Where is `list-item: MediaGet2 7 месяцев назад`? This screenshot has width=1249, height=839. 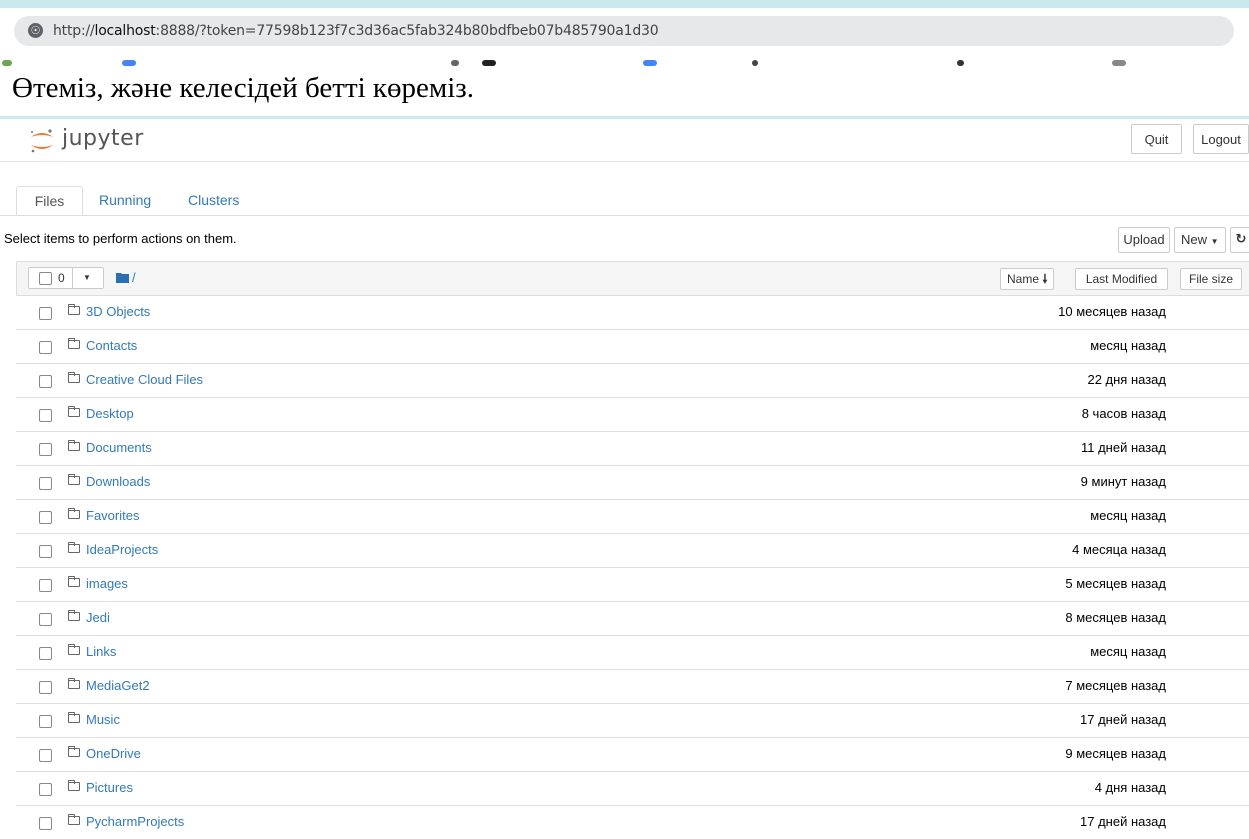
list-item: MediaGet2 7 месяцев назад is located at coordinates (632, 686).